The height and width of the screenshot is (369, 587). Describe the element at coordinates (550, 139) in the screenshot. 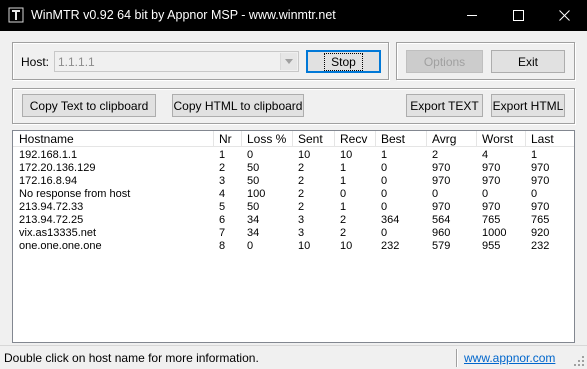

I see `column-header-last: Last` at that location.